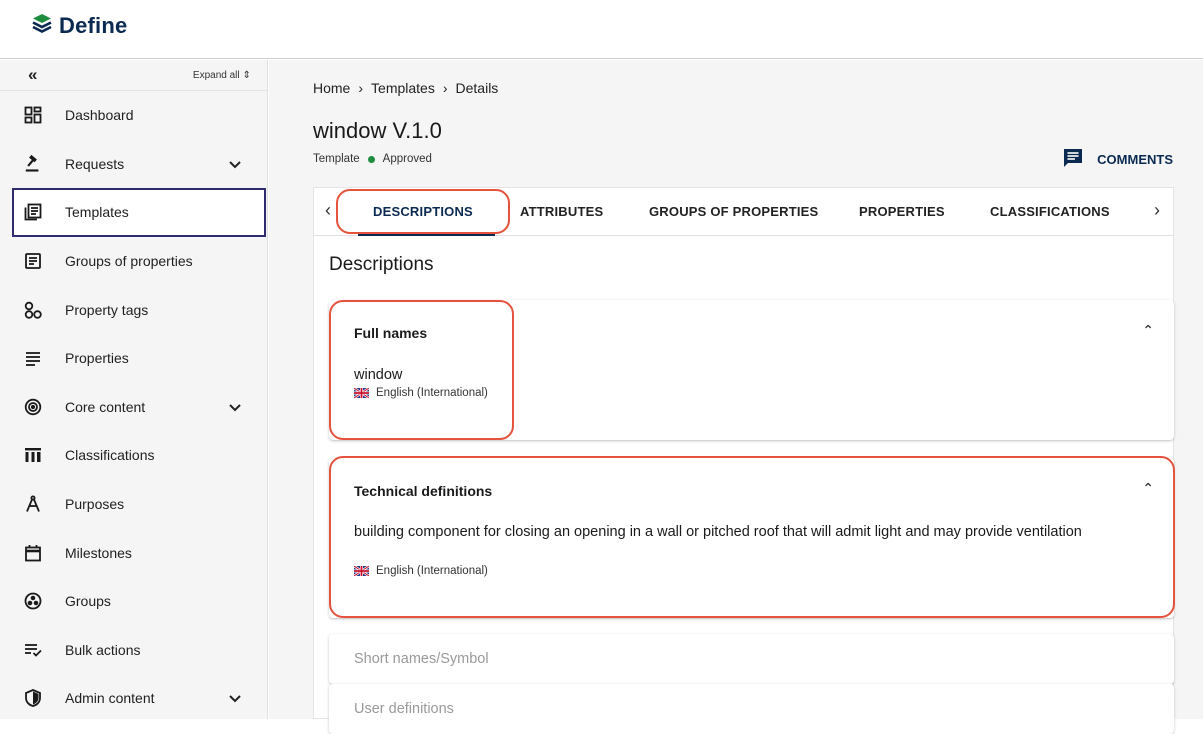 Image resolution: width=1203 pixels, height=734 pixels. Describe the element at coordinates (99, 115) in the screenshot. I see `sidebar-item-label: Dashboard` at that location.